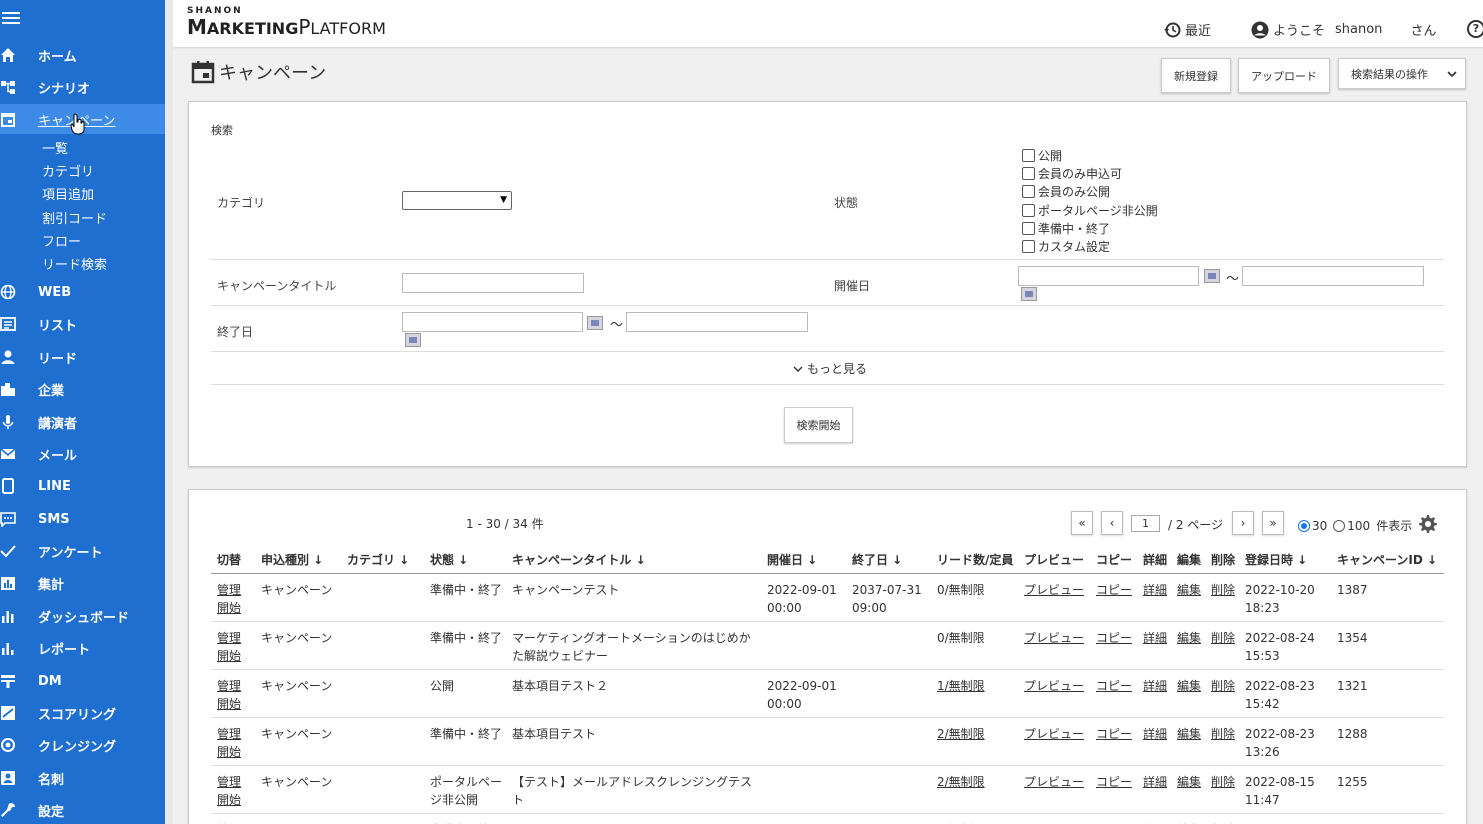 The image size is (1483, 824). I want to click on sidebar-item: ダッシュボード, so click(82, 616).